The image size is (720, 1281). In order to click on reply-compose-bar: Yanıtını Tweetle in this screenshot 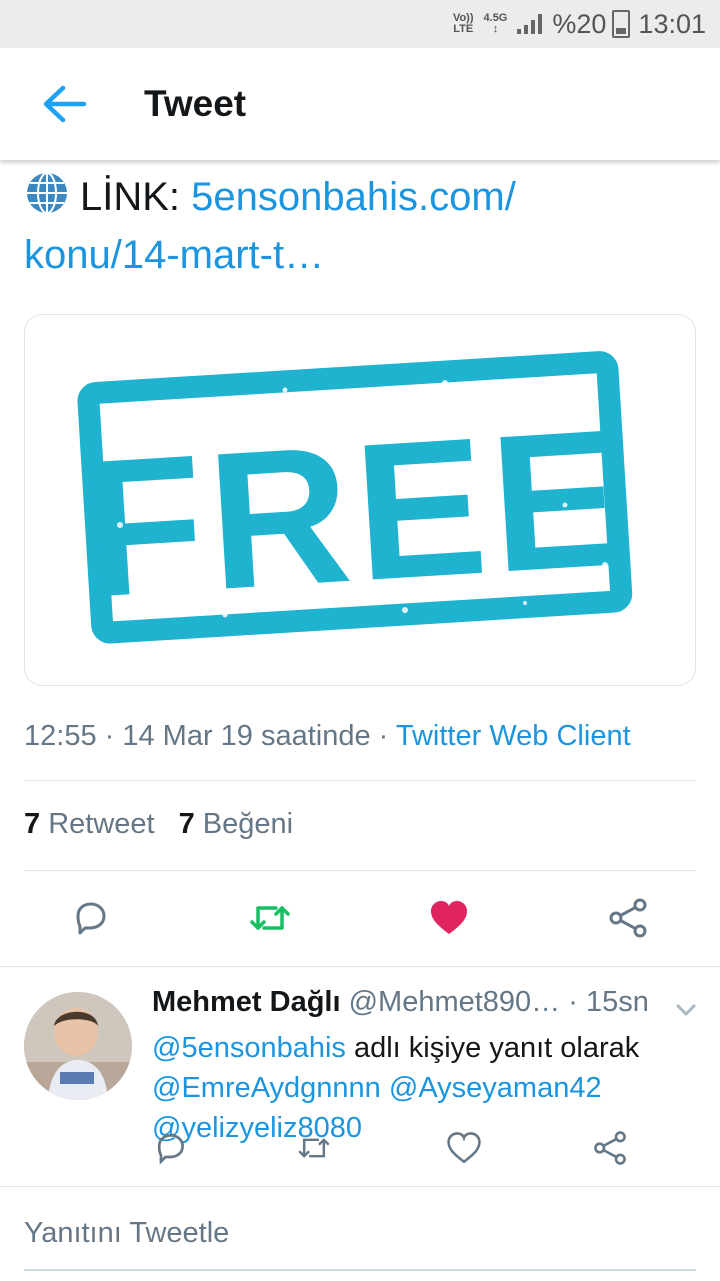, I will do `click(360, 1233)`.